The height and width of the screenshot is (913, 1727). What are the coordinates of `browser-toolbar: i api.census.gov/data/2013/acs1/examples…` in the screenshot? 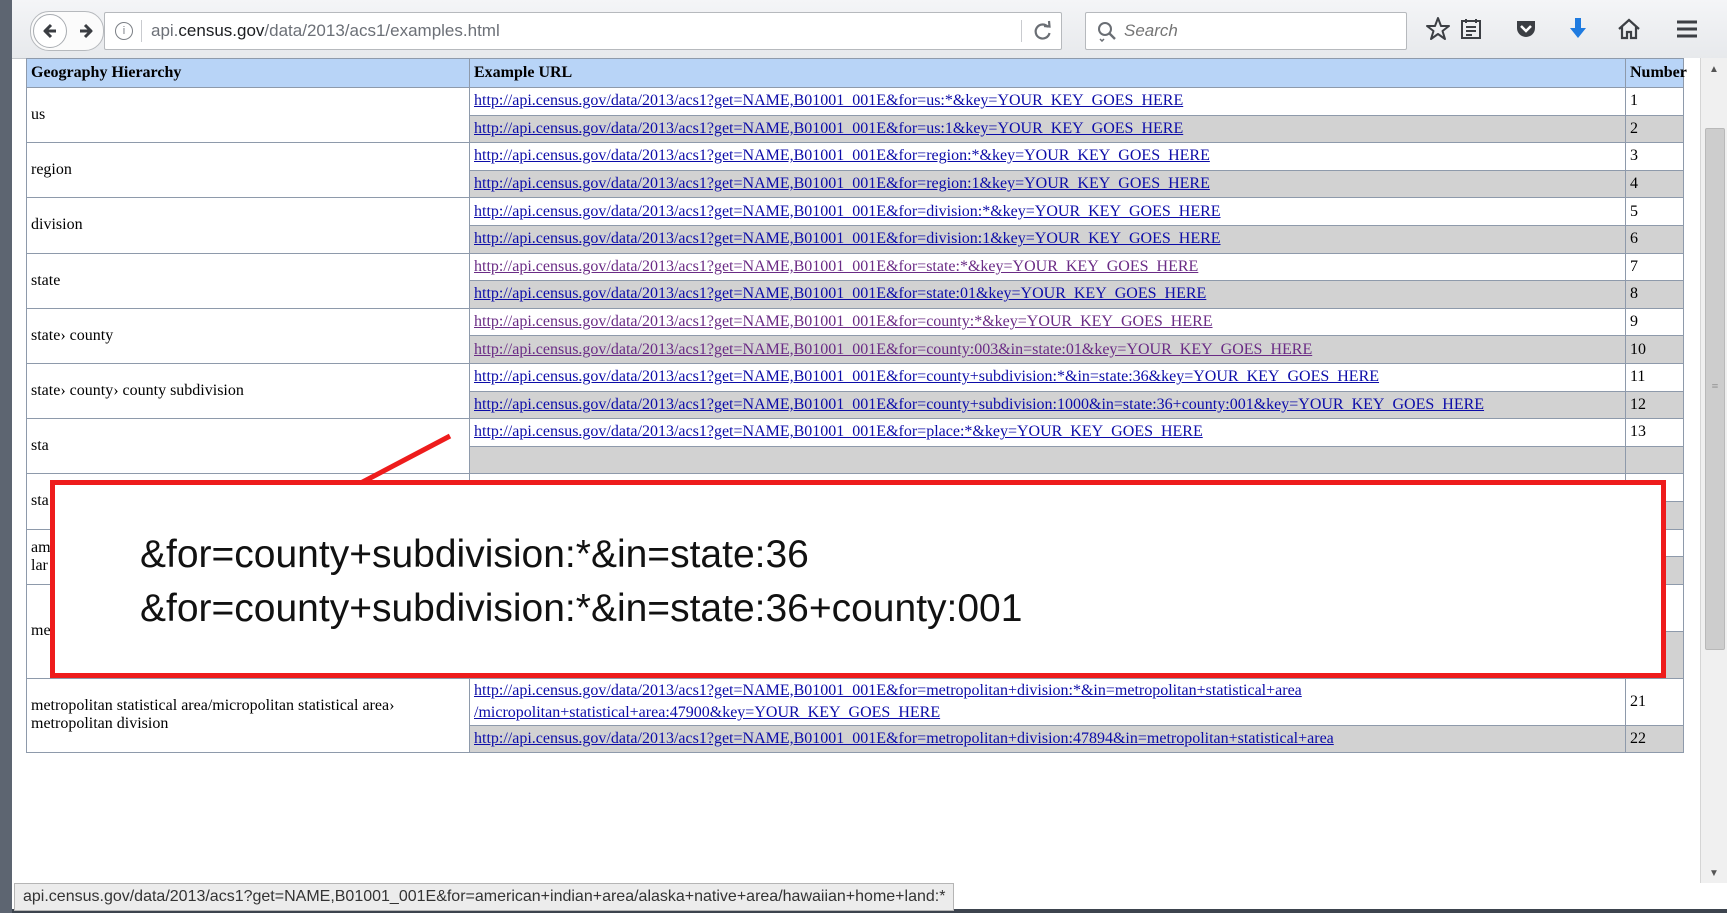 It's located at (863, 29).